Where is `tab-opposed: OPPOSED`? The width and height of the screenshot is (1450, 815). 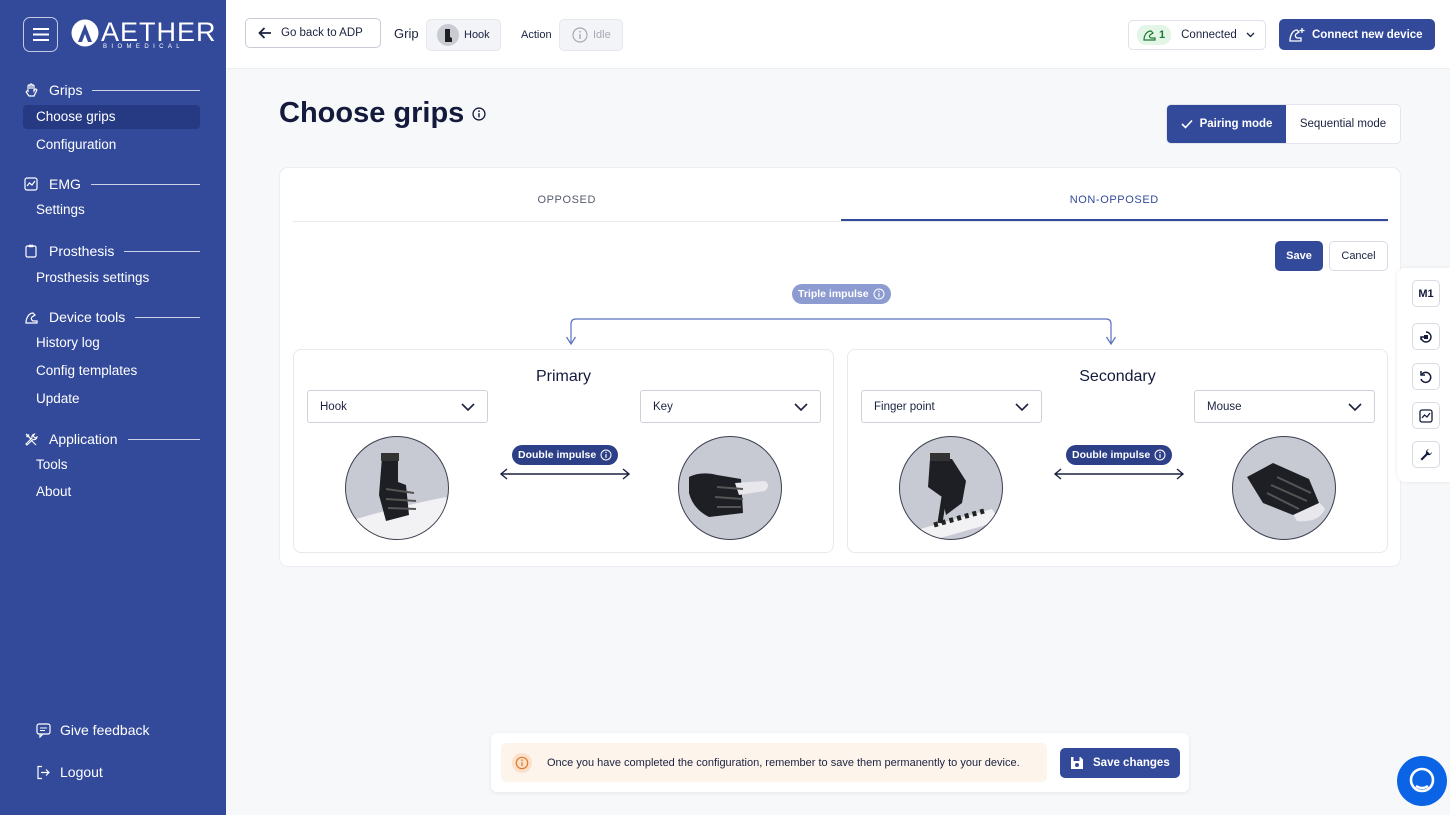 tab-opposed: OPPOSED is located at coordinates (567, 204).